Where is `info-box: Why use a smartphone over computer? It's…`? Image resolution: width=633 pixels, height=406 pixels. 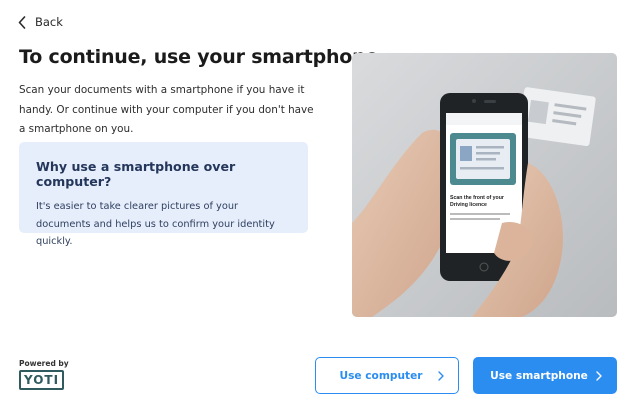 info-box: Why use a smartphone over computer? It's… is located at coordinates (163, 194).